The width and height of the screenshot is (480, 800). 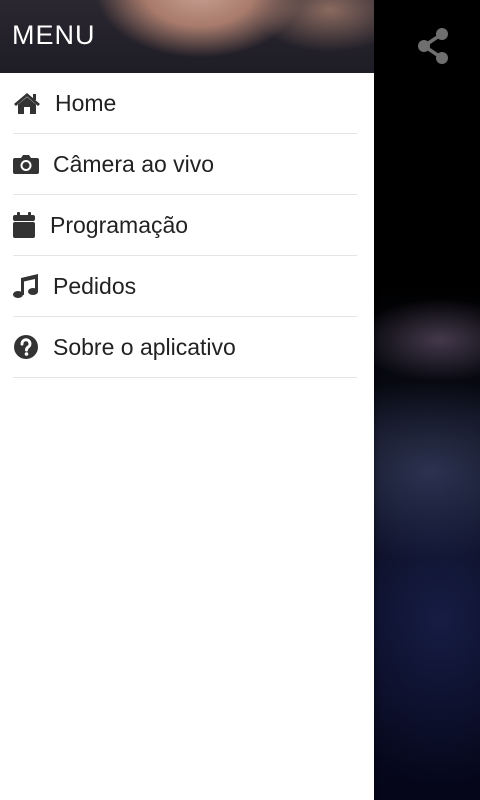 What do you see at coordinates (119, 224) in the screenshot?
I see `menu-item-label: Programação` at bounding box center [119, 224].